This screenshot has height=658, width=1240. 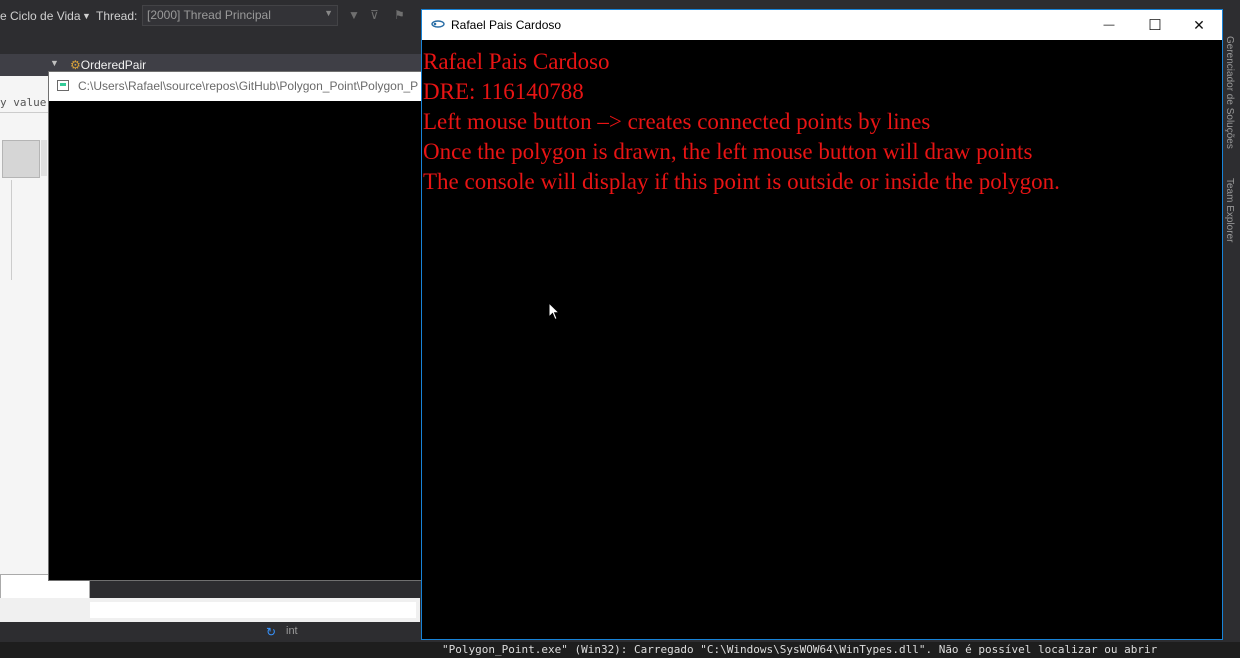 What do you see at coordinates (271, 632) in the screenshot?
I see `refresh-icon: ↻` at bounding box center [271, 632].